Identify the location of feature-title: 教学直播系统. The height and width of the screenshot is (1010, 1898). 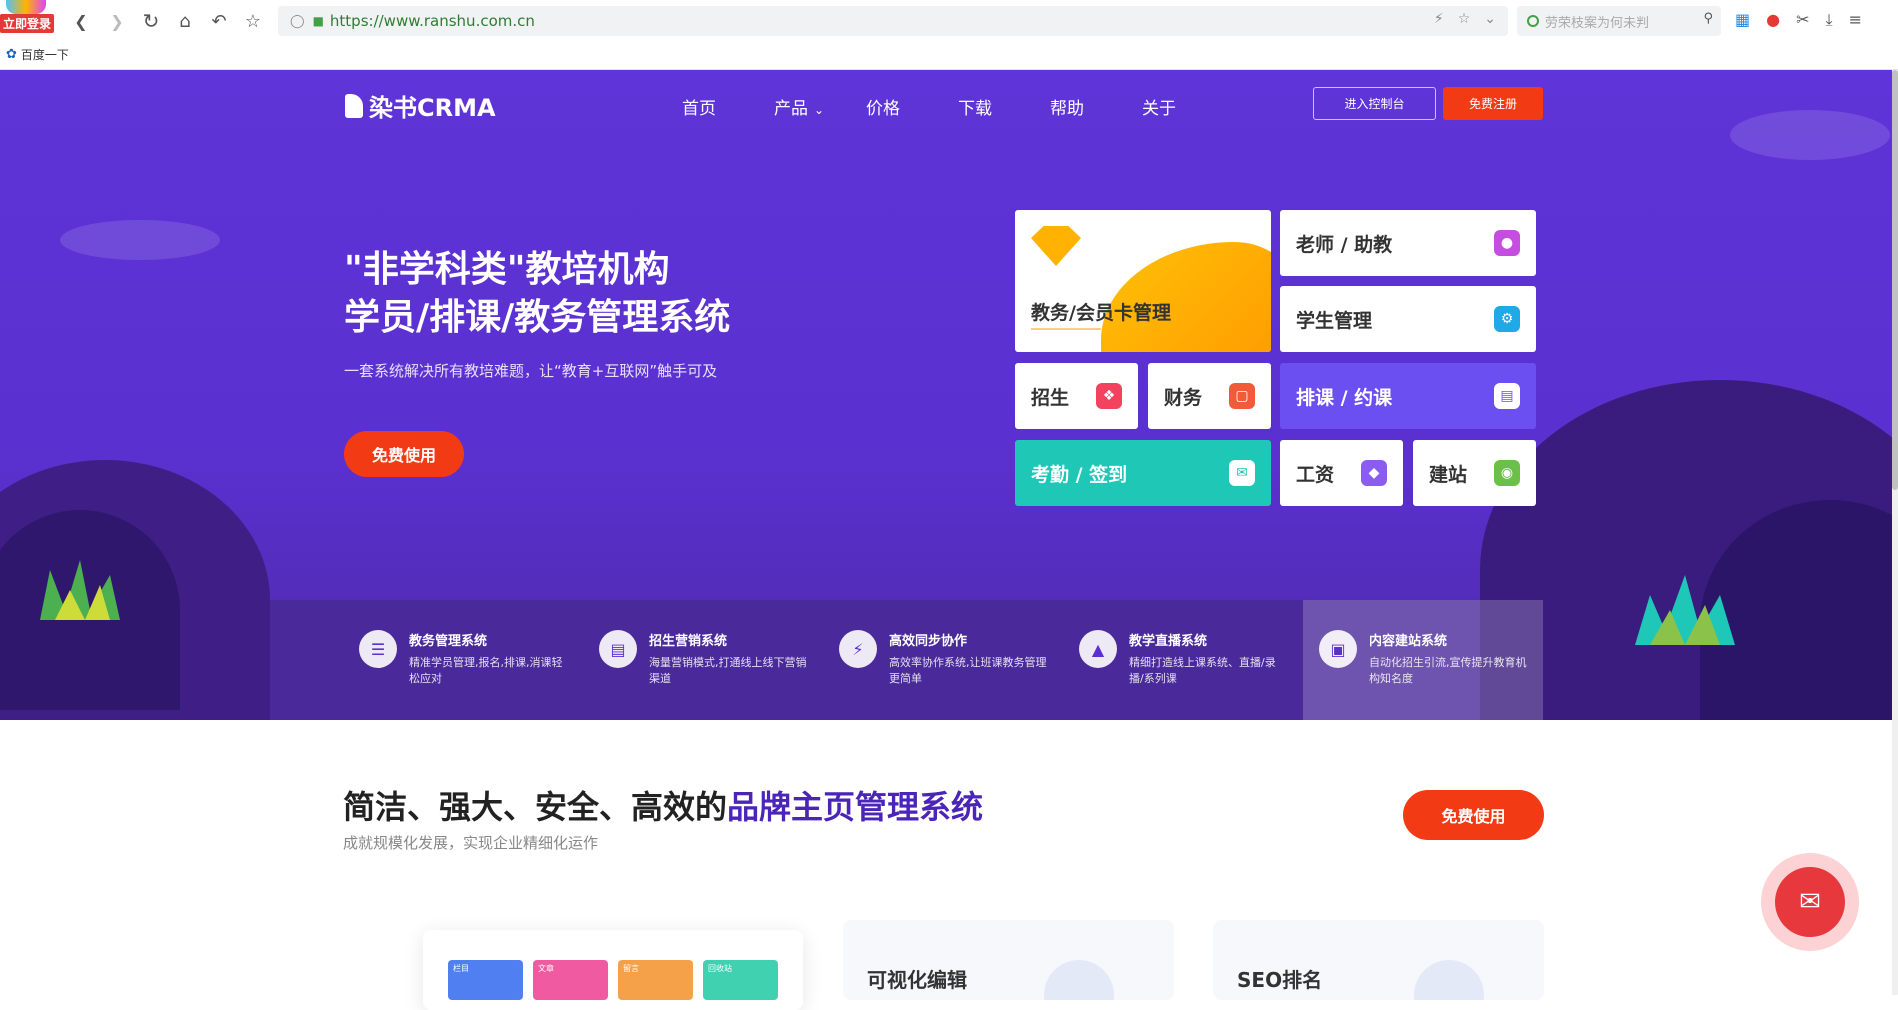
(1168, 641).